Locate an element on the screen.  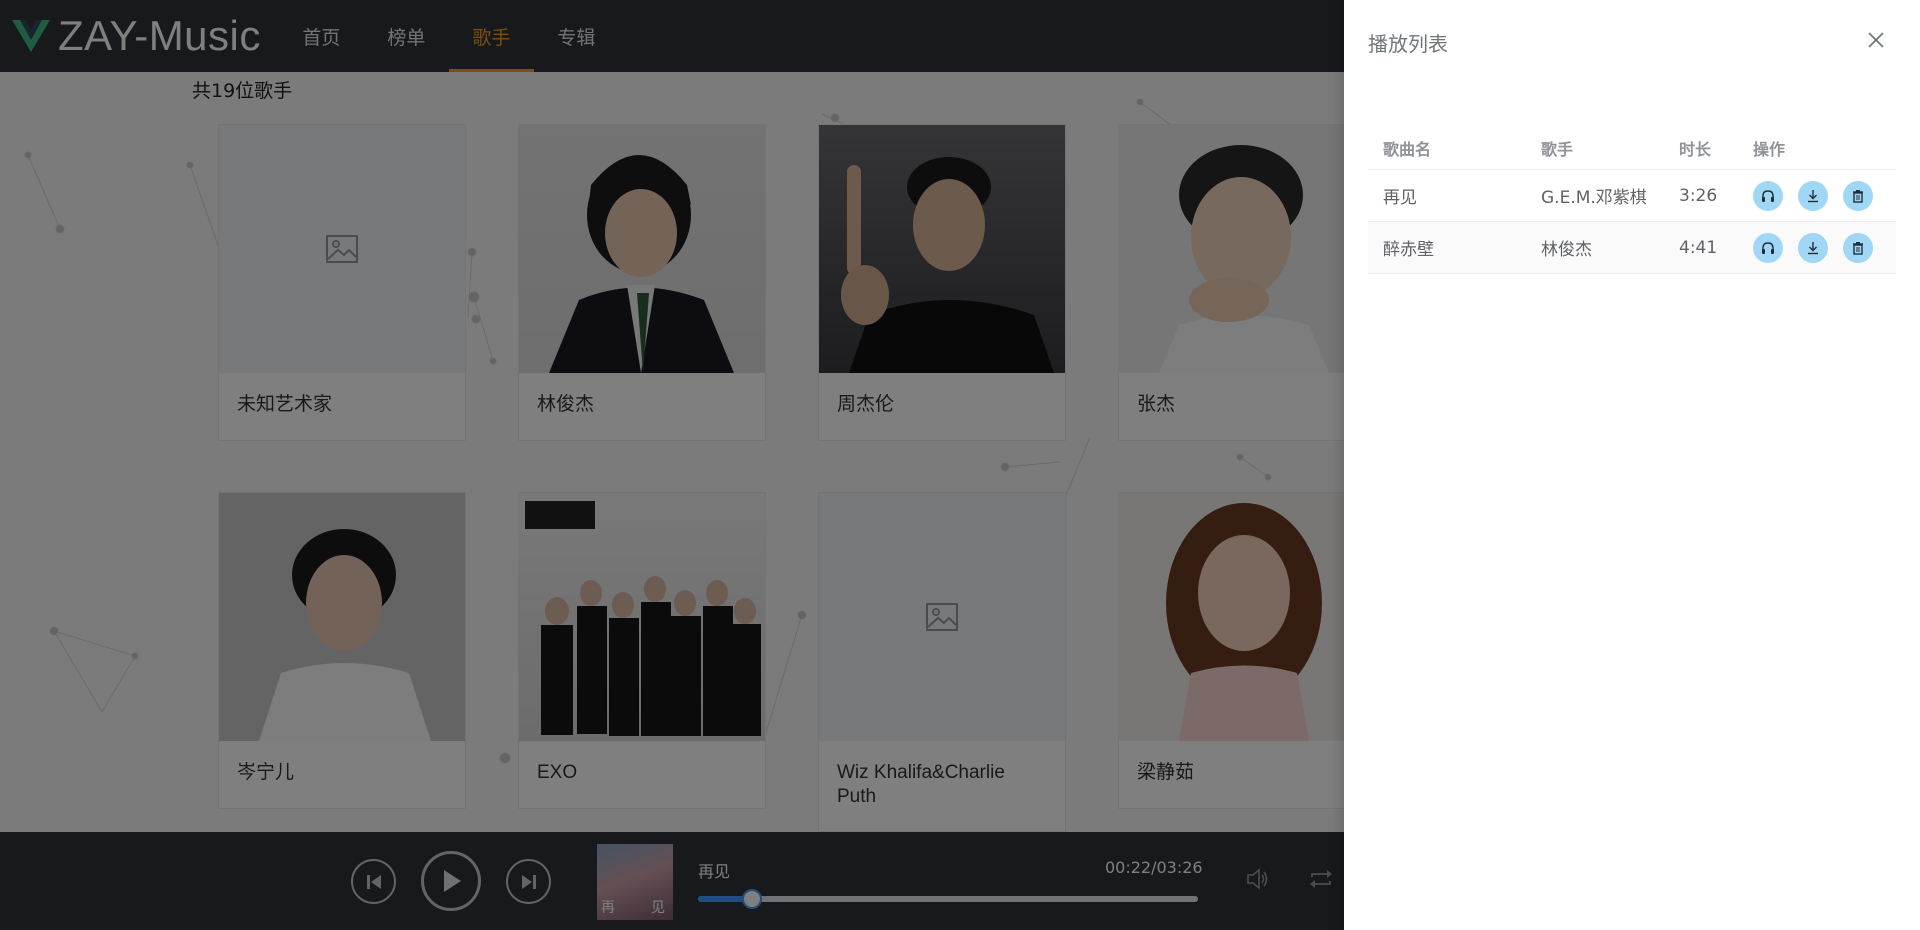
nav-item-home: 首页 is located at coordinates (321, 36).